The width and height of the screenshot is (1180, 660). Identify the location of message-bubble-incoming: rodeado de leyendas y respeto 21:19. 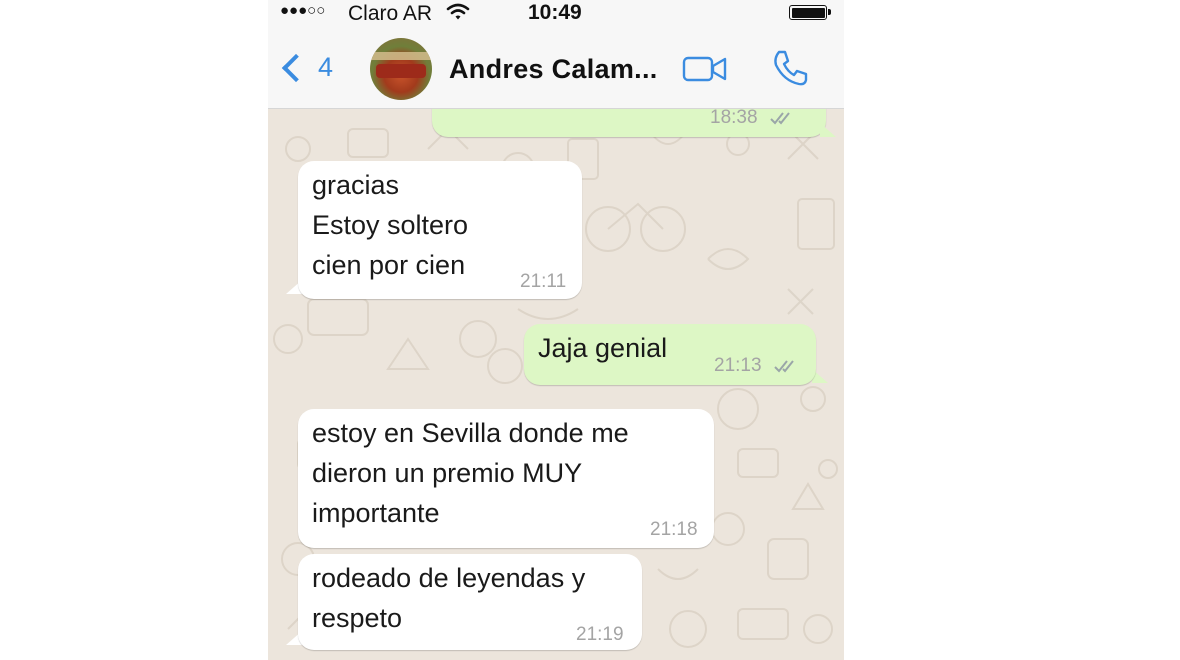
(470, 602).